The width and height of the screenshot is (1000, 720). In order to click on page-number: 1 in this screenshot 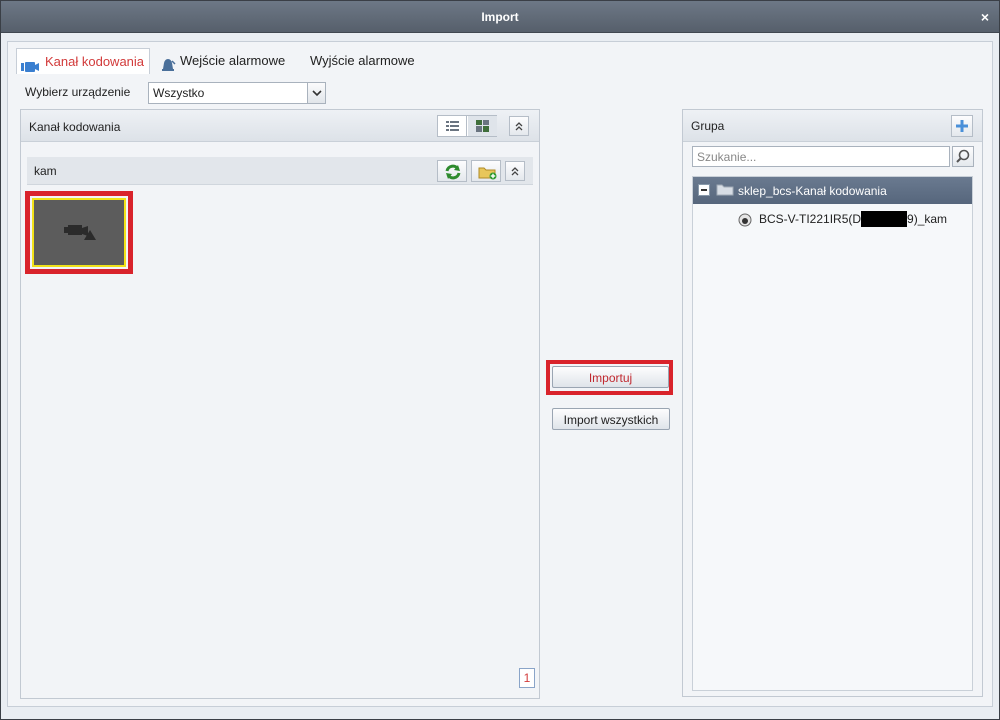, I will do `click(527, 678)`.